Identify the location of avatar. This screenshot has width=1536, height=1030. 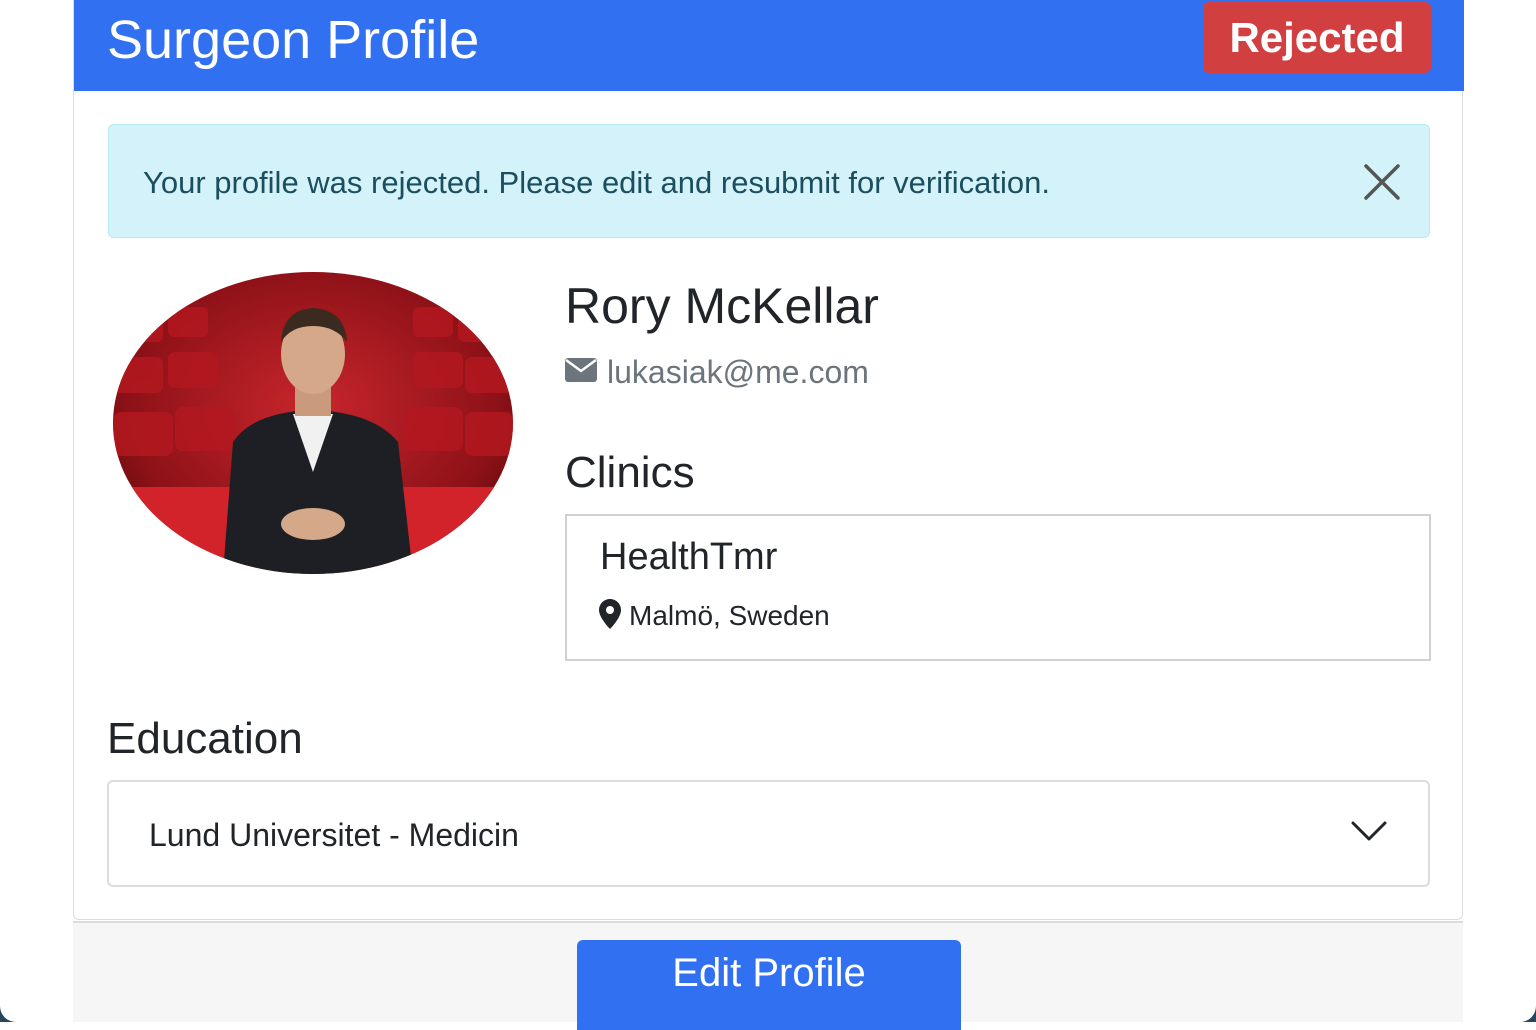
(313, 423).